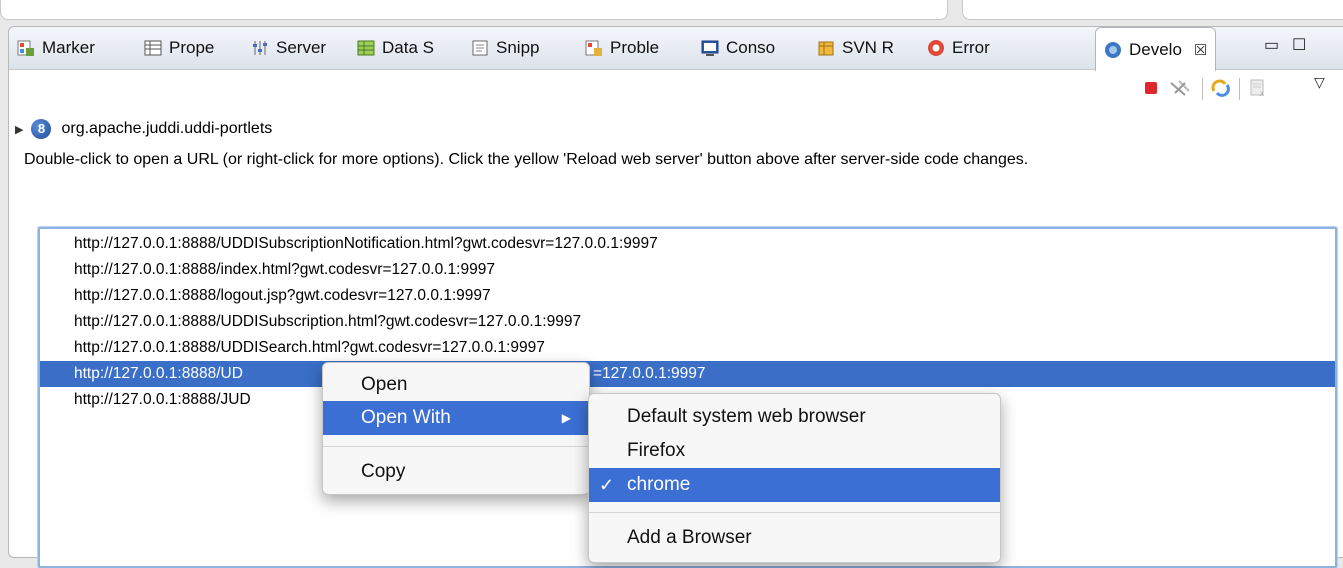 The width and height of the screenshot is (1343, 568). What do you see at coordinates (751, 47) in the screenshot?
I see `tab-label: Conso` at bounding box center [751, 47].